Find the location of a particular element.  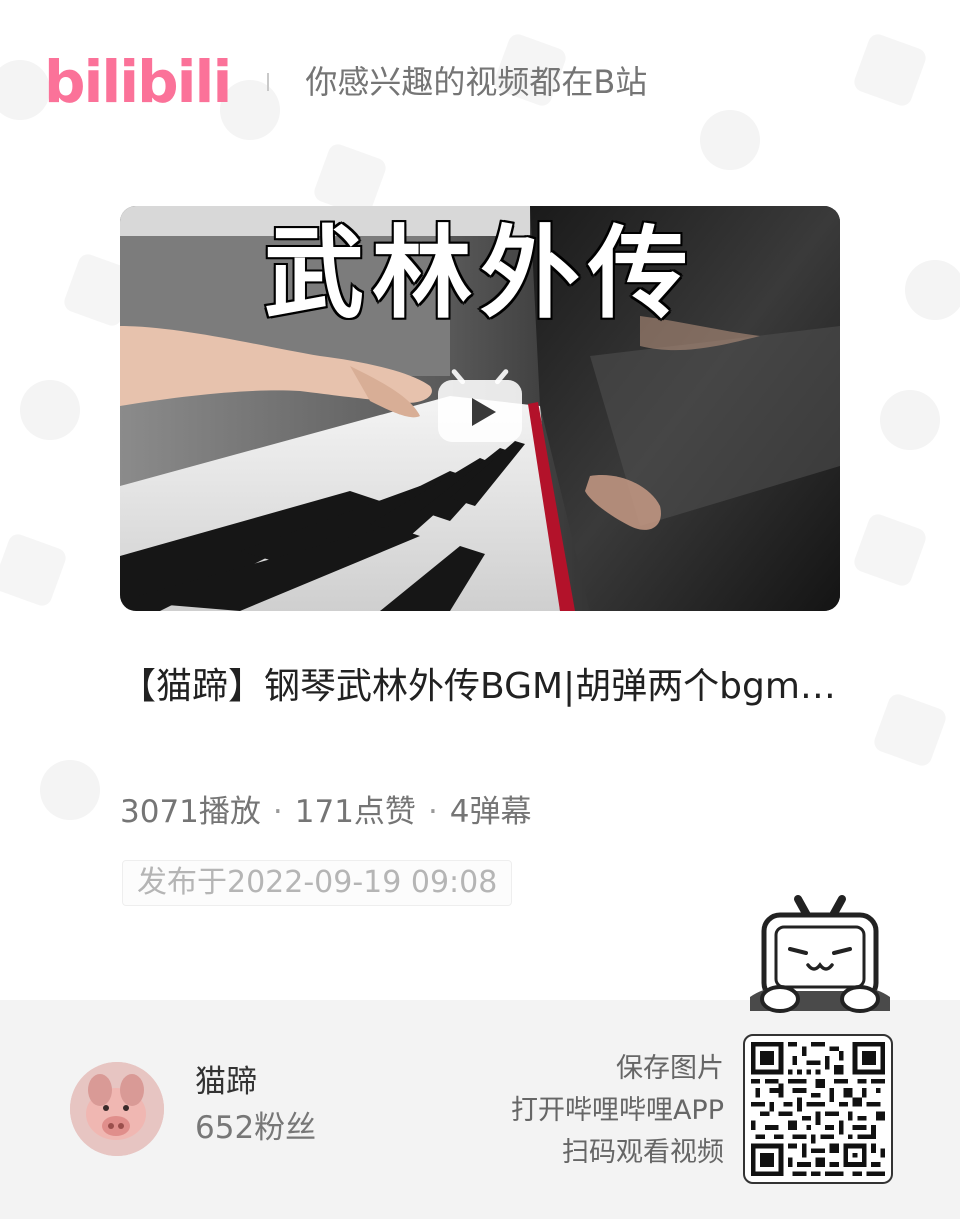

danmaku-count: 4弹幕 is located at coordinates (490, 812).